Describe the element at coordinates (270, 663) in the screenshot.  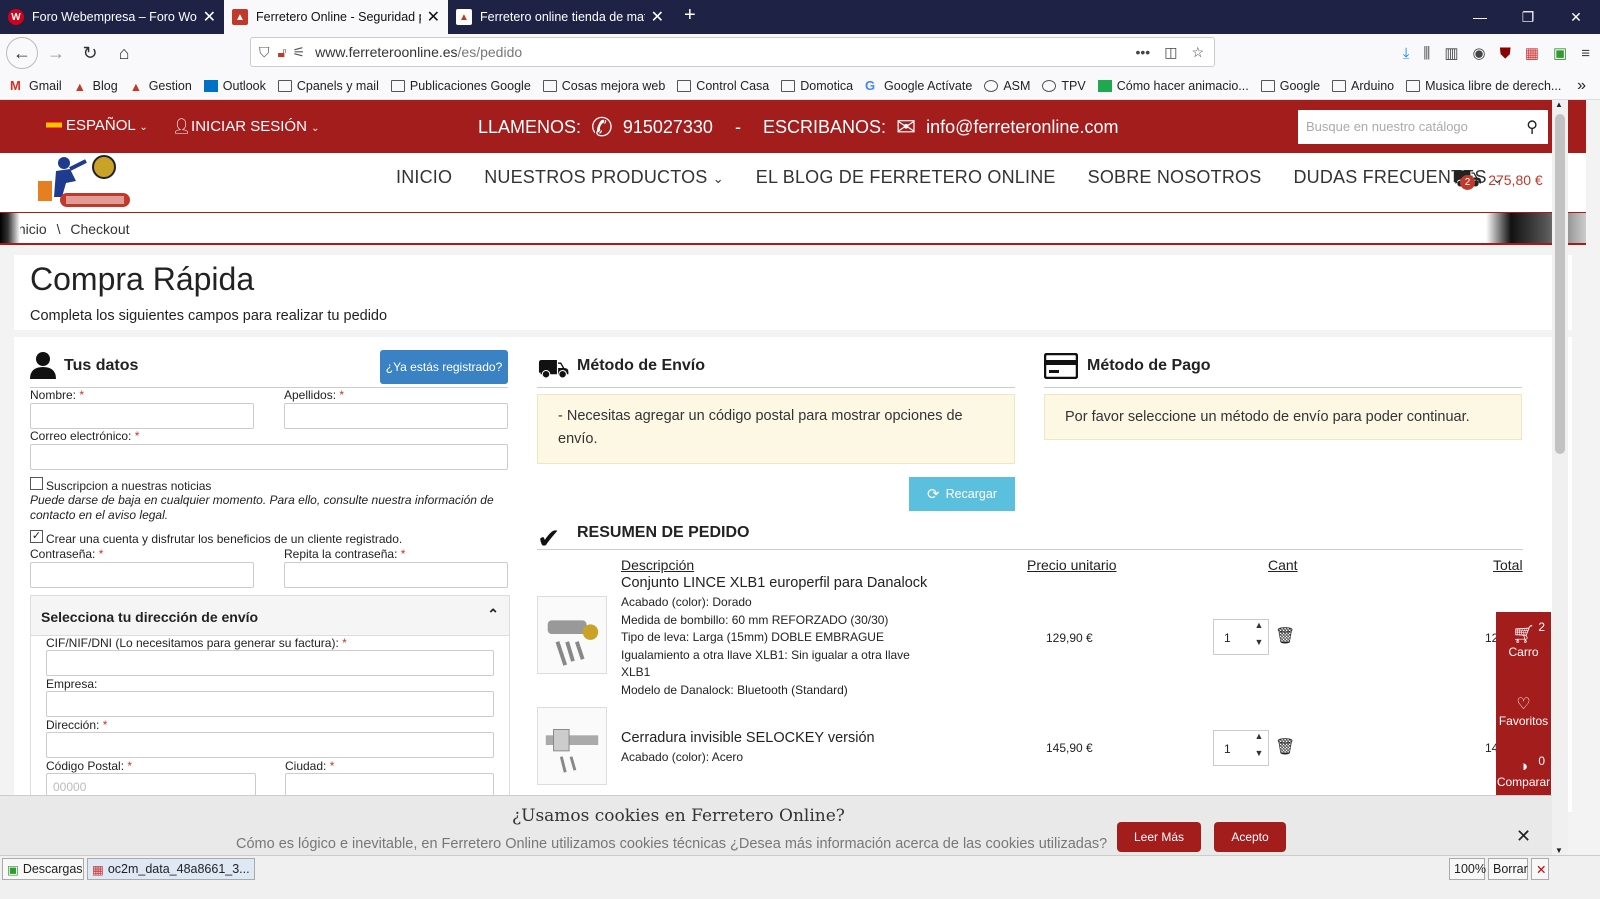
I see `cif-field` at that location.